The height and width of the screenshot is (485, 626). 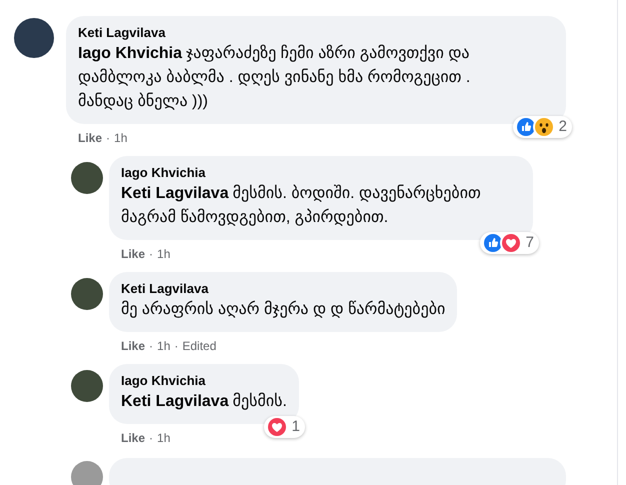 I want to click on reaction-badge: 2, so click(x=542, y=127).